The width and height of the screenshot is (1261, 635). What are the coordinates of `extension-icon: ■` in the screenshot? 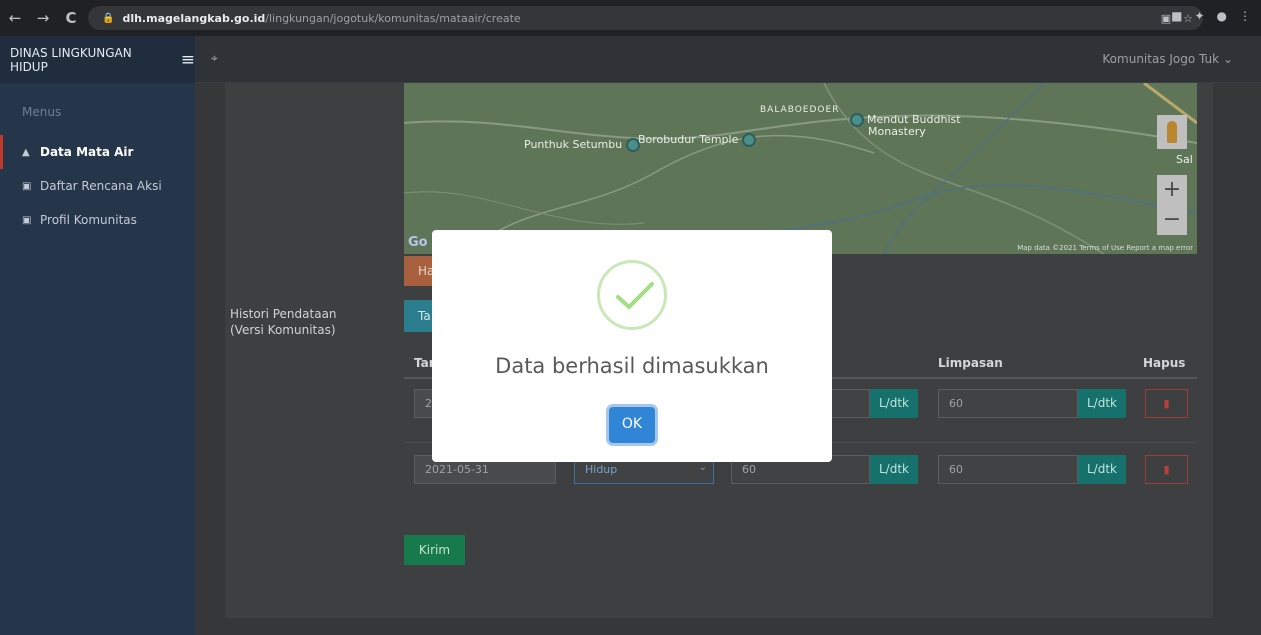 It's located at (1176, 16).